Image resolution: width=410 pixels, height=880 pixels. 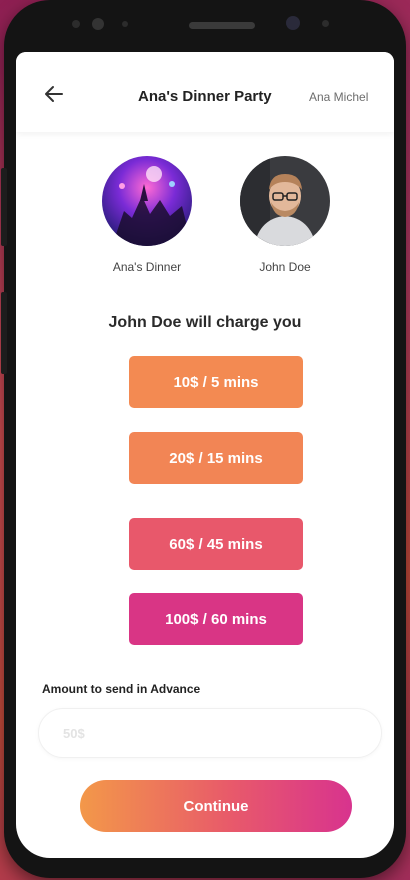 I want to click on volume-button, so click(x=4, y=207).